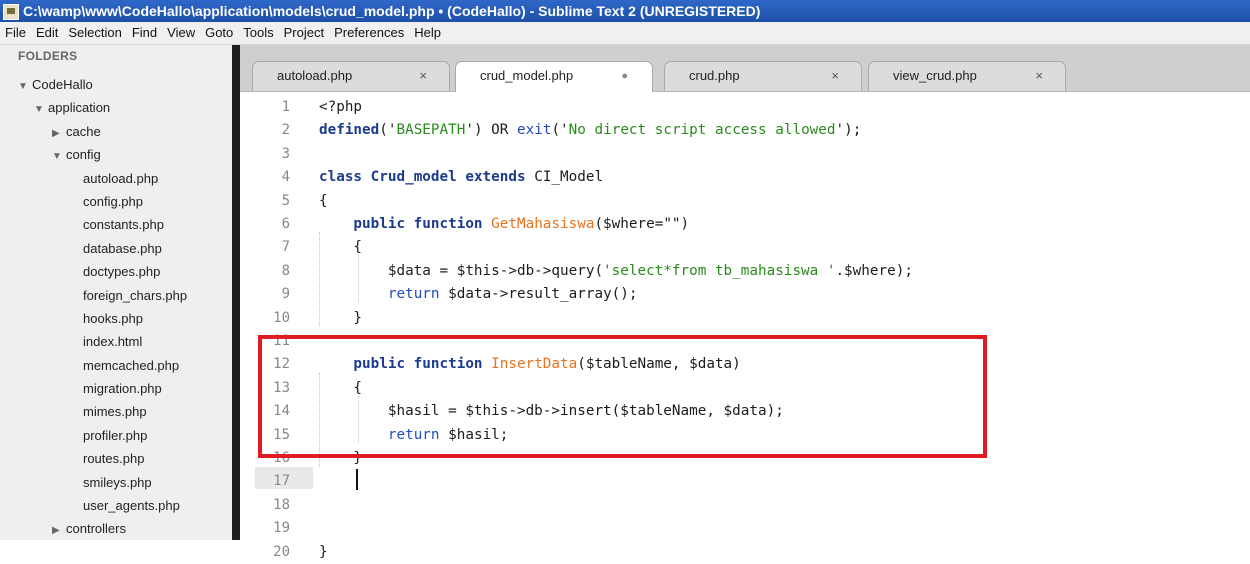 The image size is (1250, 564). What do you see at coordinates (258, 33) in the screenshot?
I see `menu-tools: Tools` at bounding box center [258, 33].